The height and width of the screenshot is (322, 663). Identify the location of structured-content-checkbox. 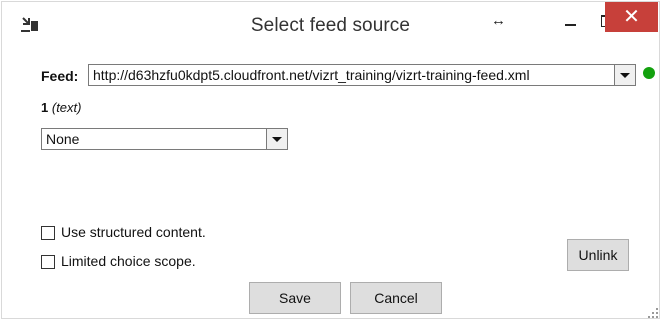
(48, 233).